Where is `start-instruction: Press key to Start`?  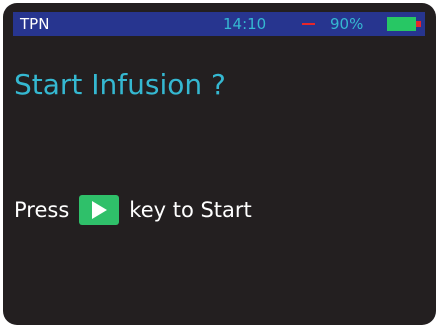
start-instruction: Press key to Start is located at coordinates (133, 210).